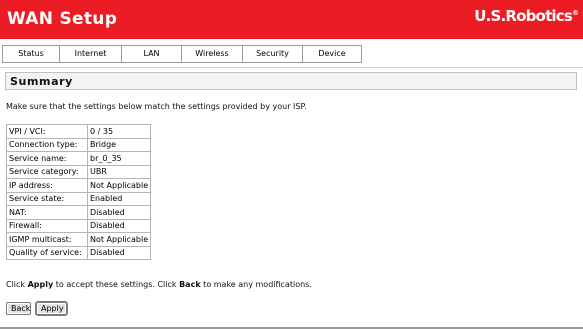 The height and width of the screenshot is (329, 583). What do you see at coordinates (332, 54) in the screenshot?
I see `tab-device: Device` at bounding box center [332, 54].